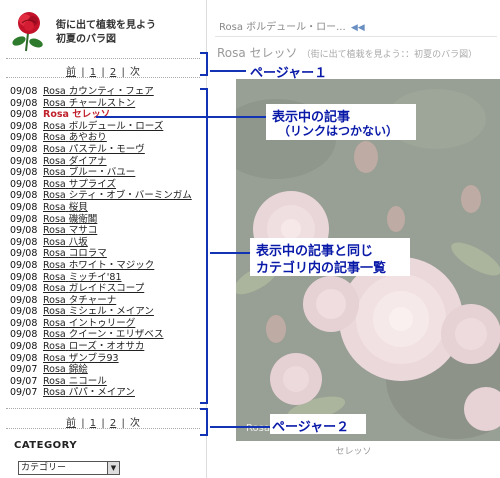 The height and width of the screenshot is (478, 500). What do you see at coordinates (95, 277) in the screenshot?
I see `article-name: ミッチイ'81` at bounding box center [95, 277].